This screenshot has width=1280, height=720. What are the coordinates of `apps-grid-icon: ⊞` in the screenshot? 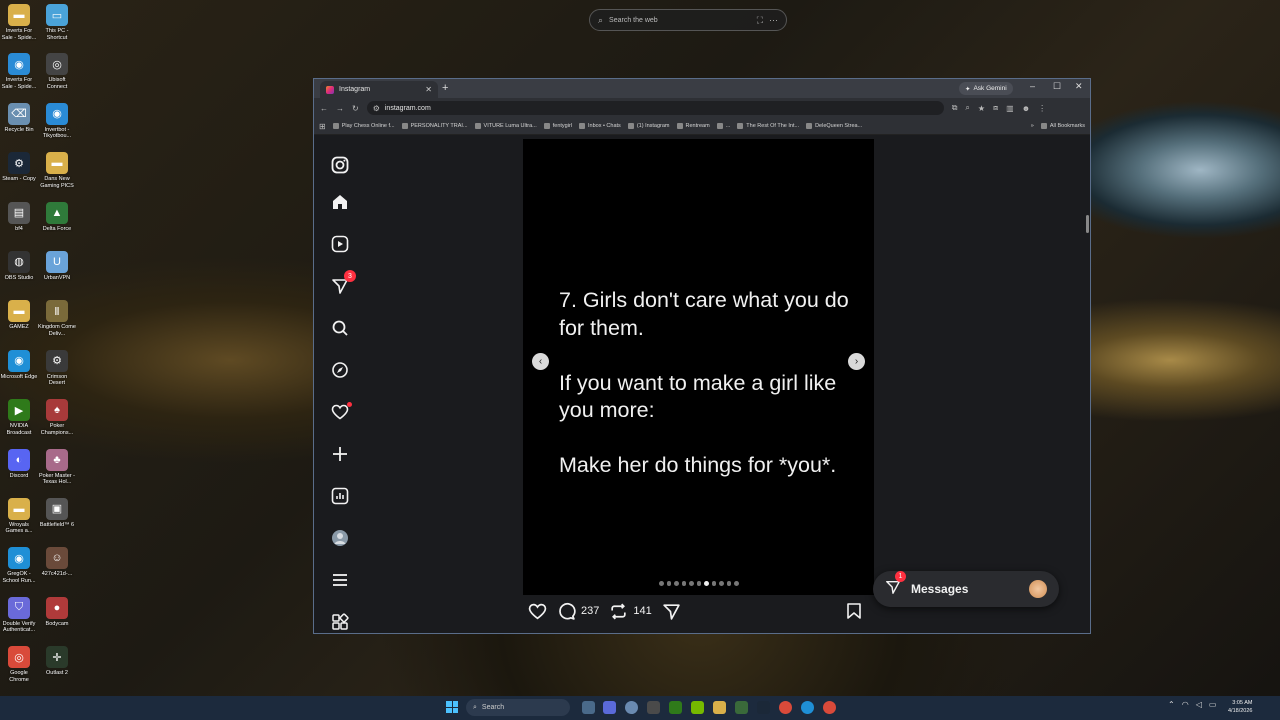 It's located at (322, 126).